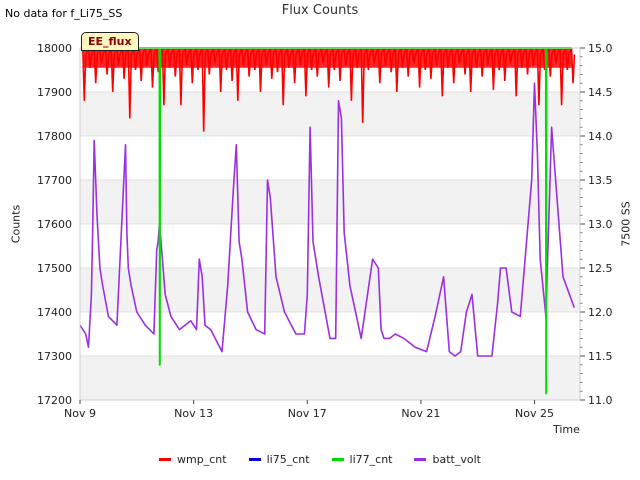 This screenshot has width=640, height=480. I want to click on y-tick-label: 17200, so click(54, 400).